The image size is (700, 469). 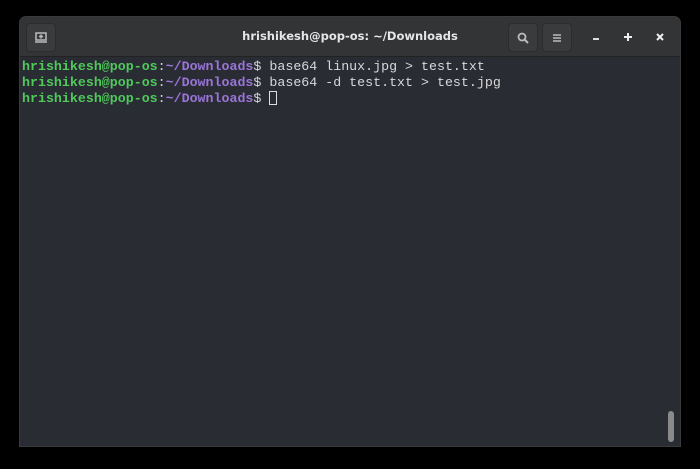 What do you see at coordinates (346, 99) in the screenshot?
I see `terminal-line: hrishikesh@pop-os:~/Downloads$` at bounding box center [346, 99].